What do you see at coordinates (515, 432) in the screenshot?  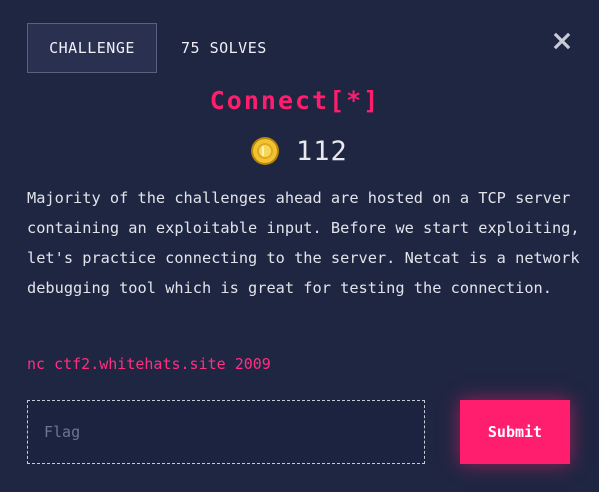 I see `submit-button: Submit` at bounding box center [515, 432].